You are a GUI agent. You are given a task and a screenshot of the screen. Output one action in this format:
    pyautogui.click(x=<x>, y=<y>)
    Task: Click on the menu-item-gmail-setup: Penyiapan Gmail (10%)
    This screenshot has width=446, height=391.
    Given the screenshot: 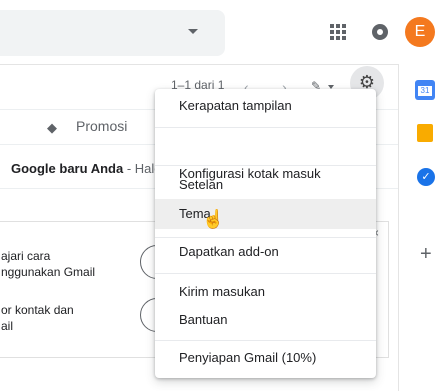 What is the action you would take?
    pyautogui.click(x=265, y=358)
    